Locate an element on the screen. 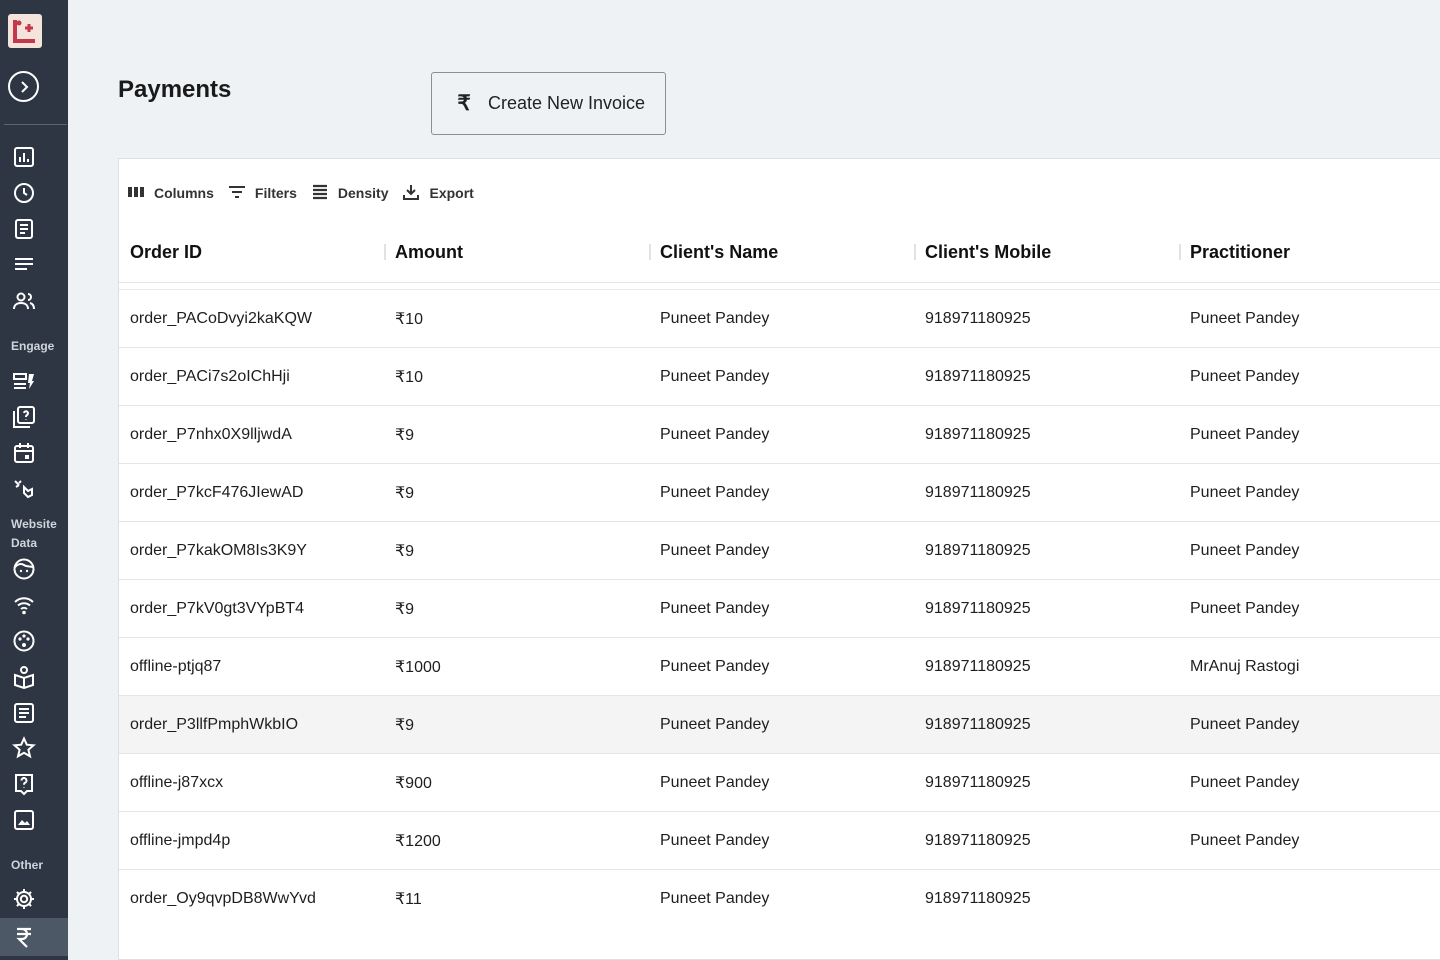  practitioner-cell: MrAnuj Rastogi is located at coordinates (1245, 666).